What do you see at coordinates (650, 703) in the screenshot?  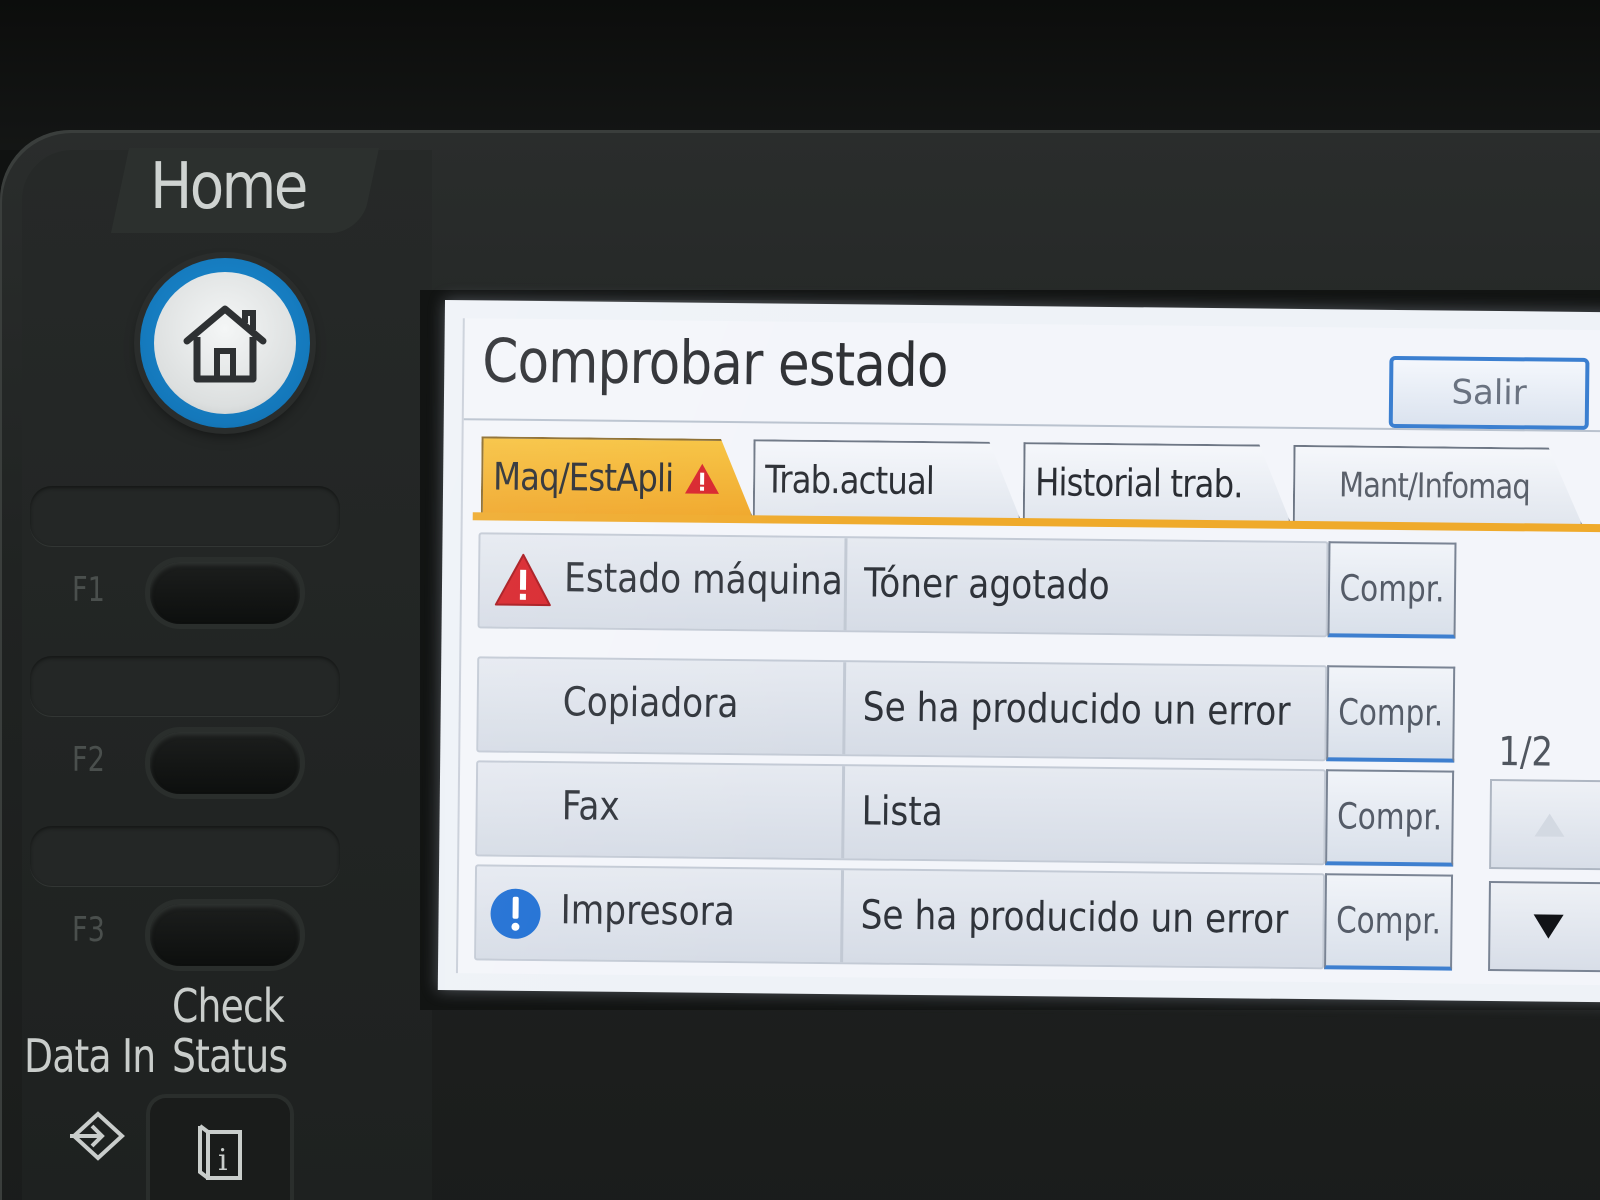 I see `row-label: Copiadora` at bounding box center [650, 703].